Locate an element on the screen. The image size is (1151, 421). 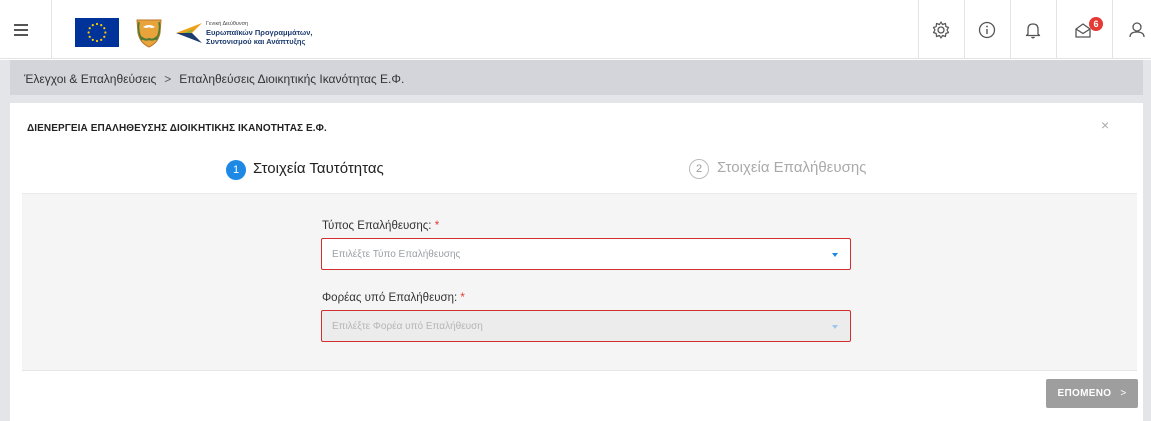
settings-icon is located at coordinates (941, 30).